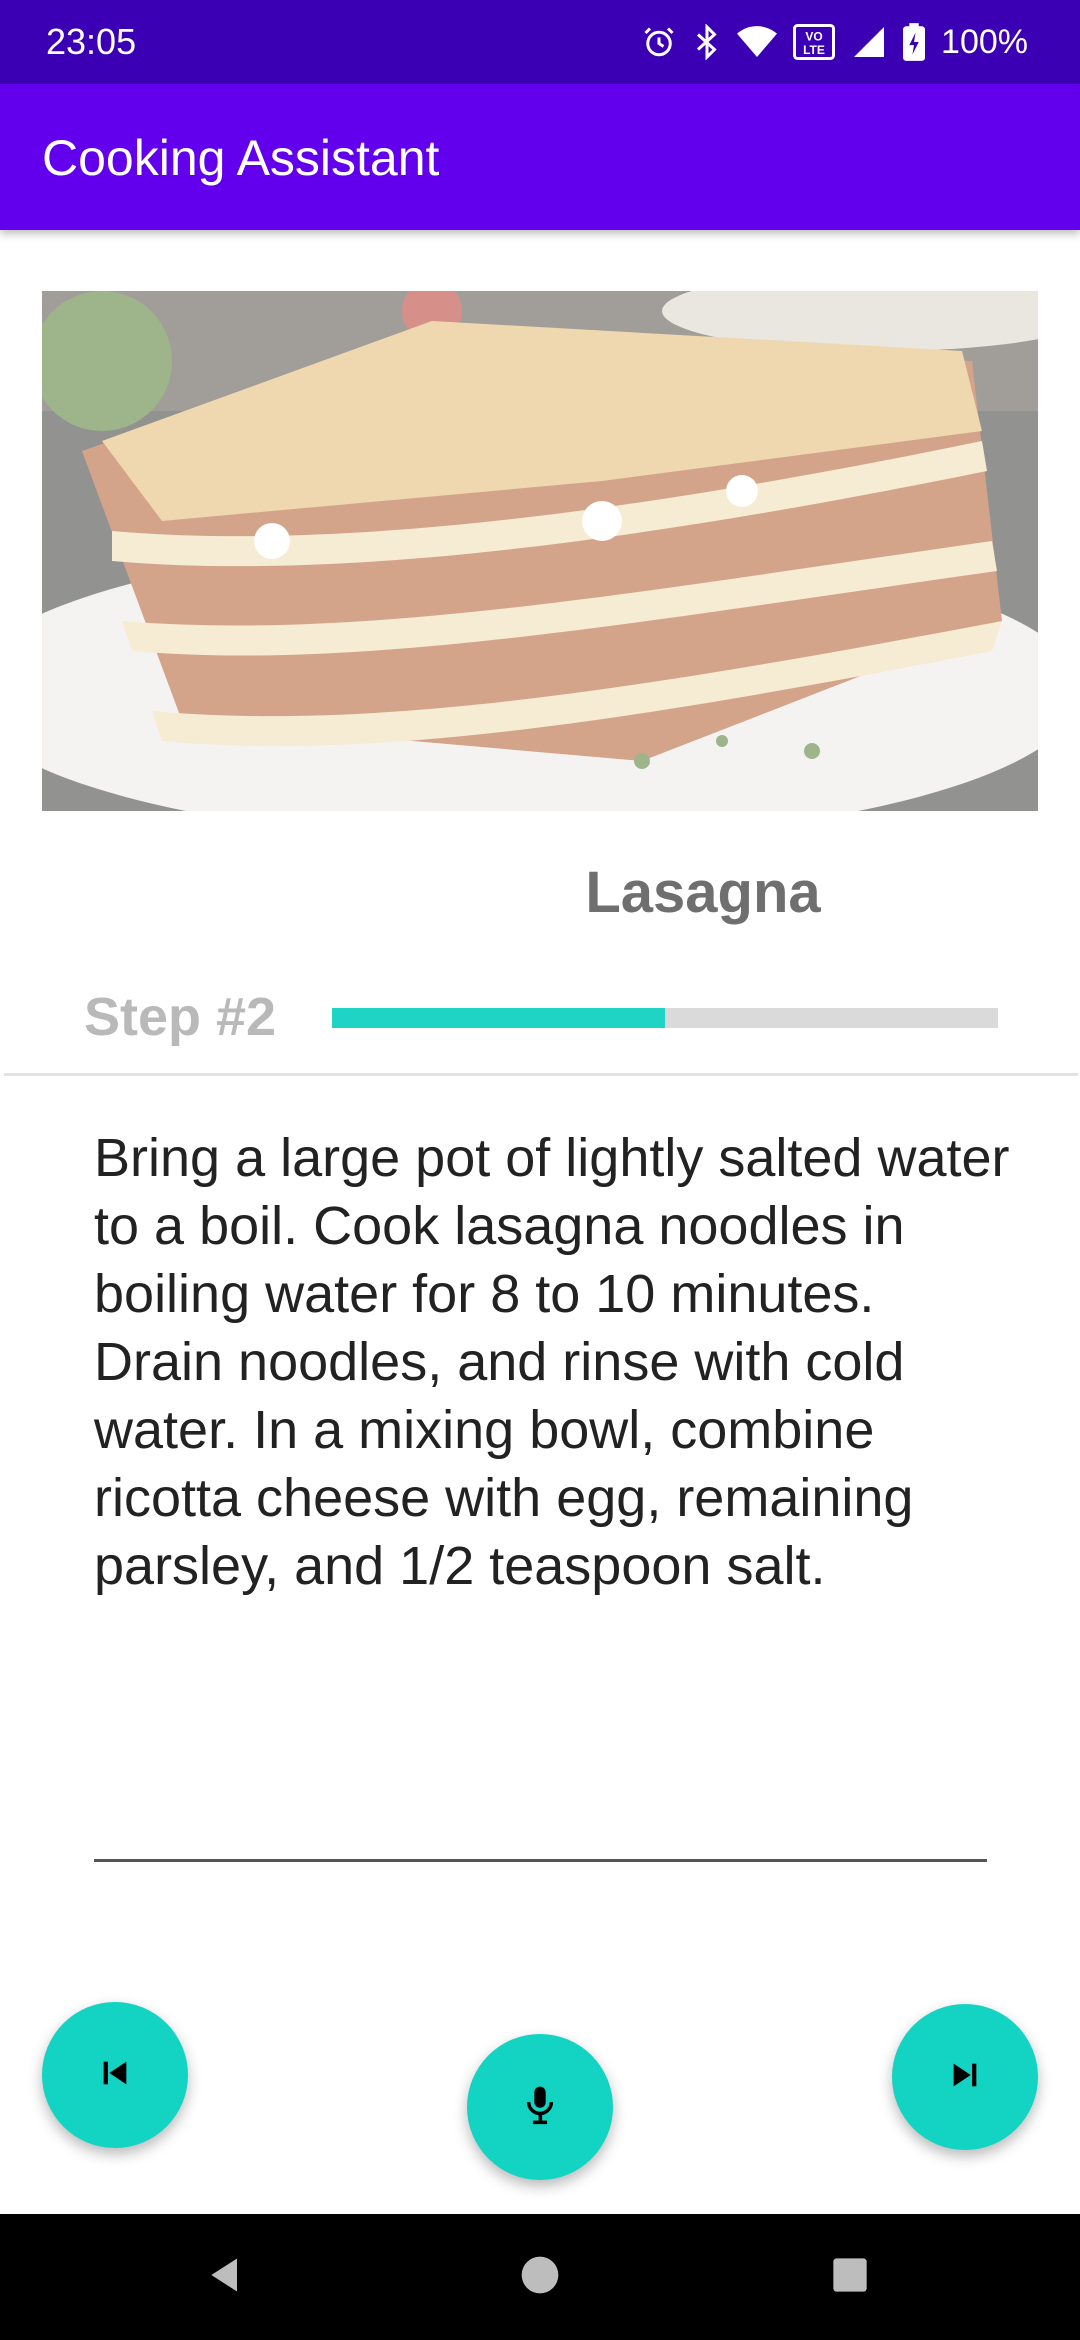  I want to click on status-icons: VO LTE 100%, so click(834, 42).